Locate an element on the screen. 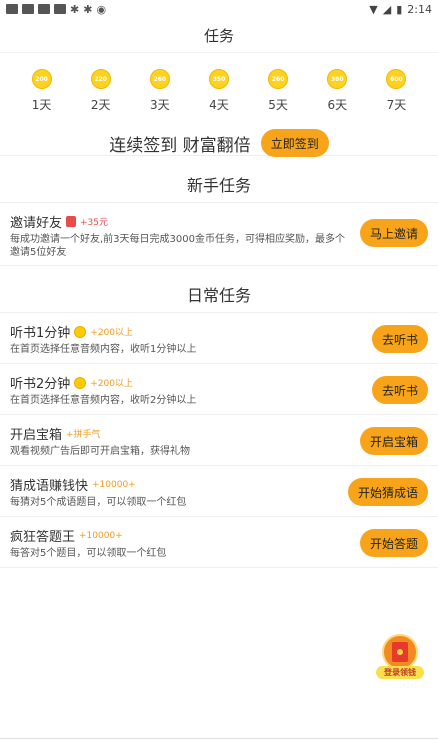 The image size is (438, 743). task-title: 邀请好友 is located at coordinates (36, 223).